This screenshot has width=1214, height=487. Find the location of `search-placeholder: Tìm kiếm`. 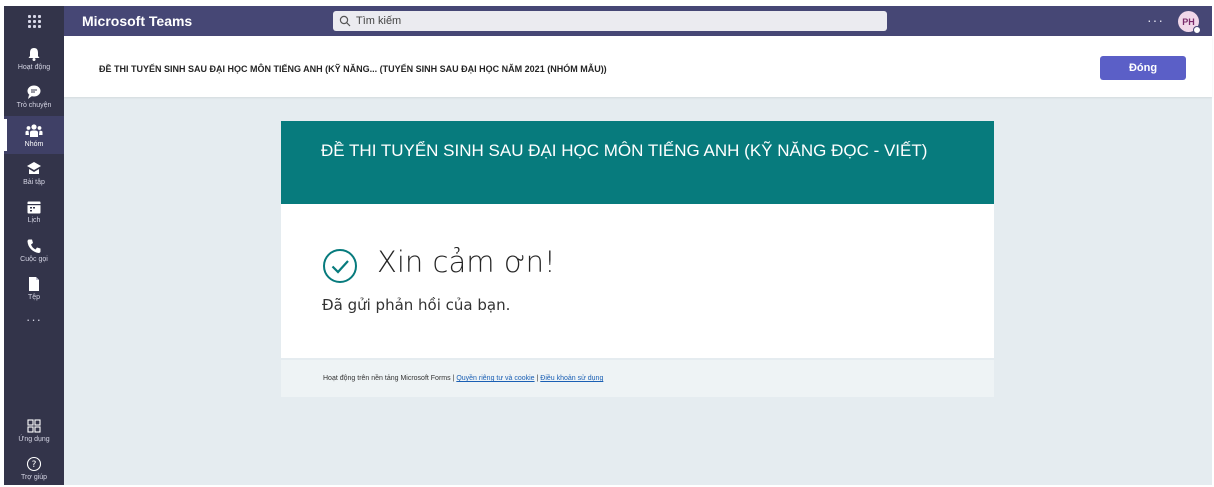

search-placeholder: Tìm kiếm is located at coordinates (379, 21).